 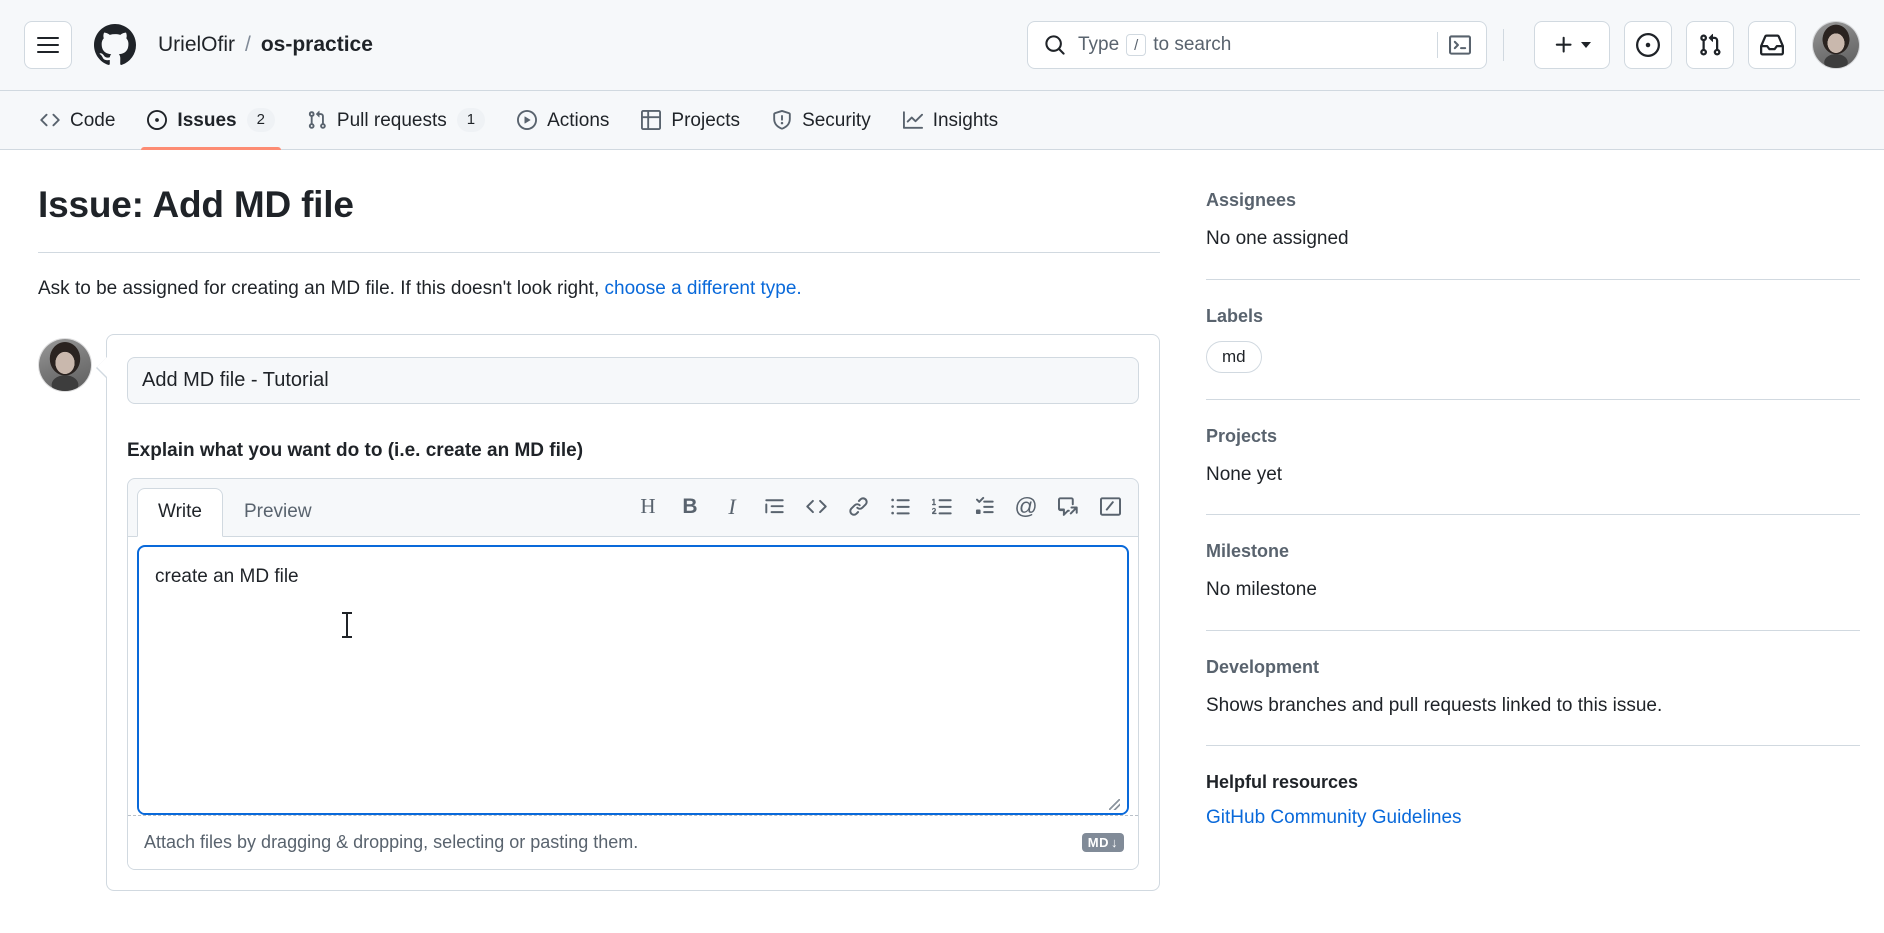 What do you see at coordinates (1244, 474) in the screenshot?
I see `sidebar-section-value: None yet` at bounding box center [1244, 474].